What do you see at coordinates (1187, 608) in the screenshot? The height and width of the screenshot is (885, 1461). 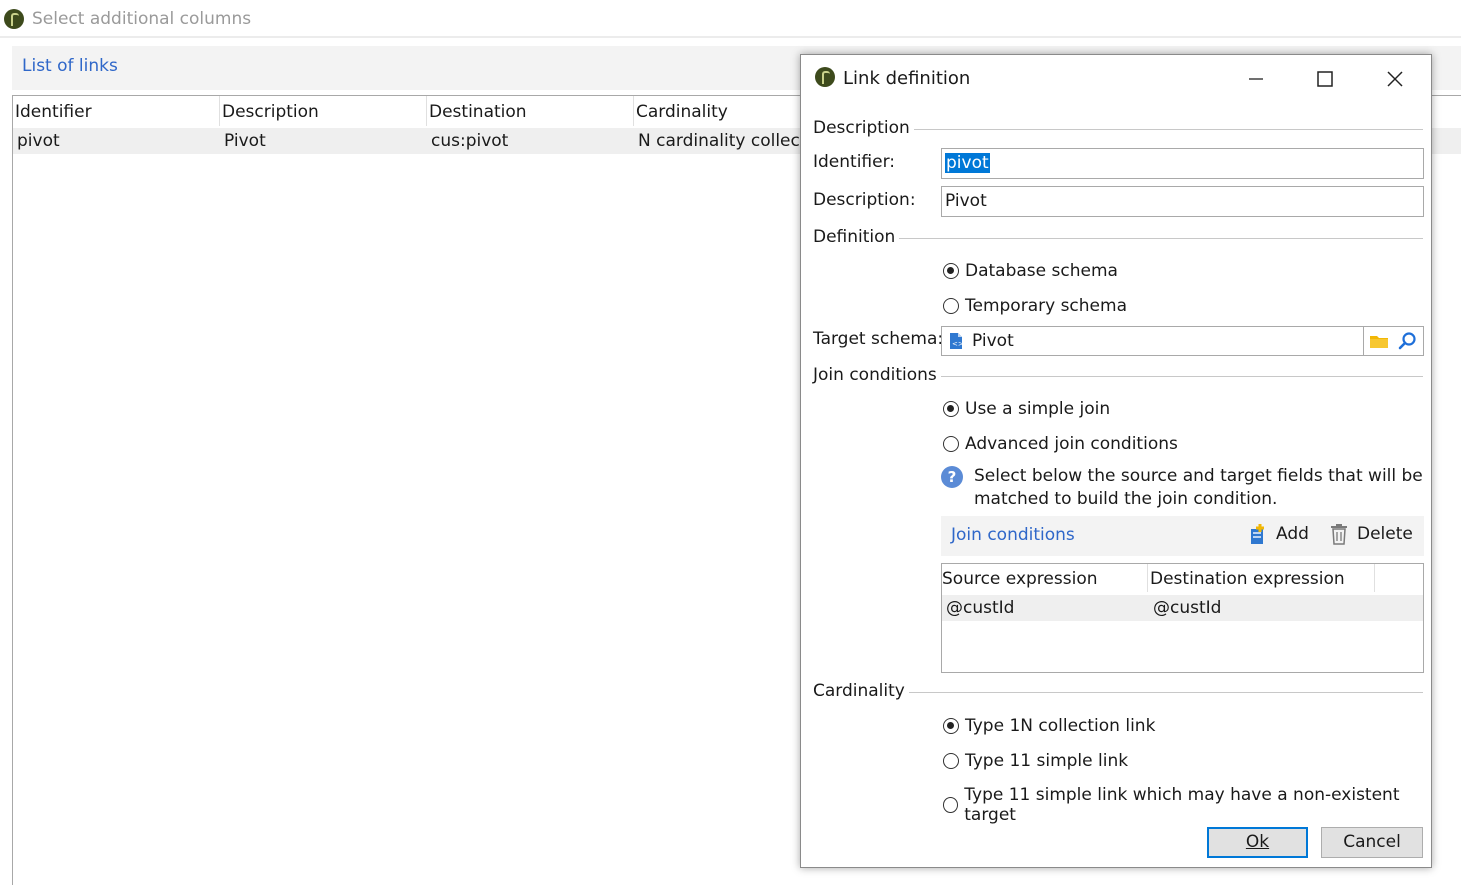 I see `cell-destination-expression: @custId` at bounding box center [1187, 608].